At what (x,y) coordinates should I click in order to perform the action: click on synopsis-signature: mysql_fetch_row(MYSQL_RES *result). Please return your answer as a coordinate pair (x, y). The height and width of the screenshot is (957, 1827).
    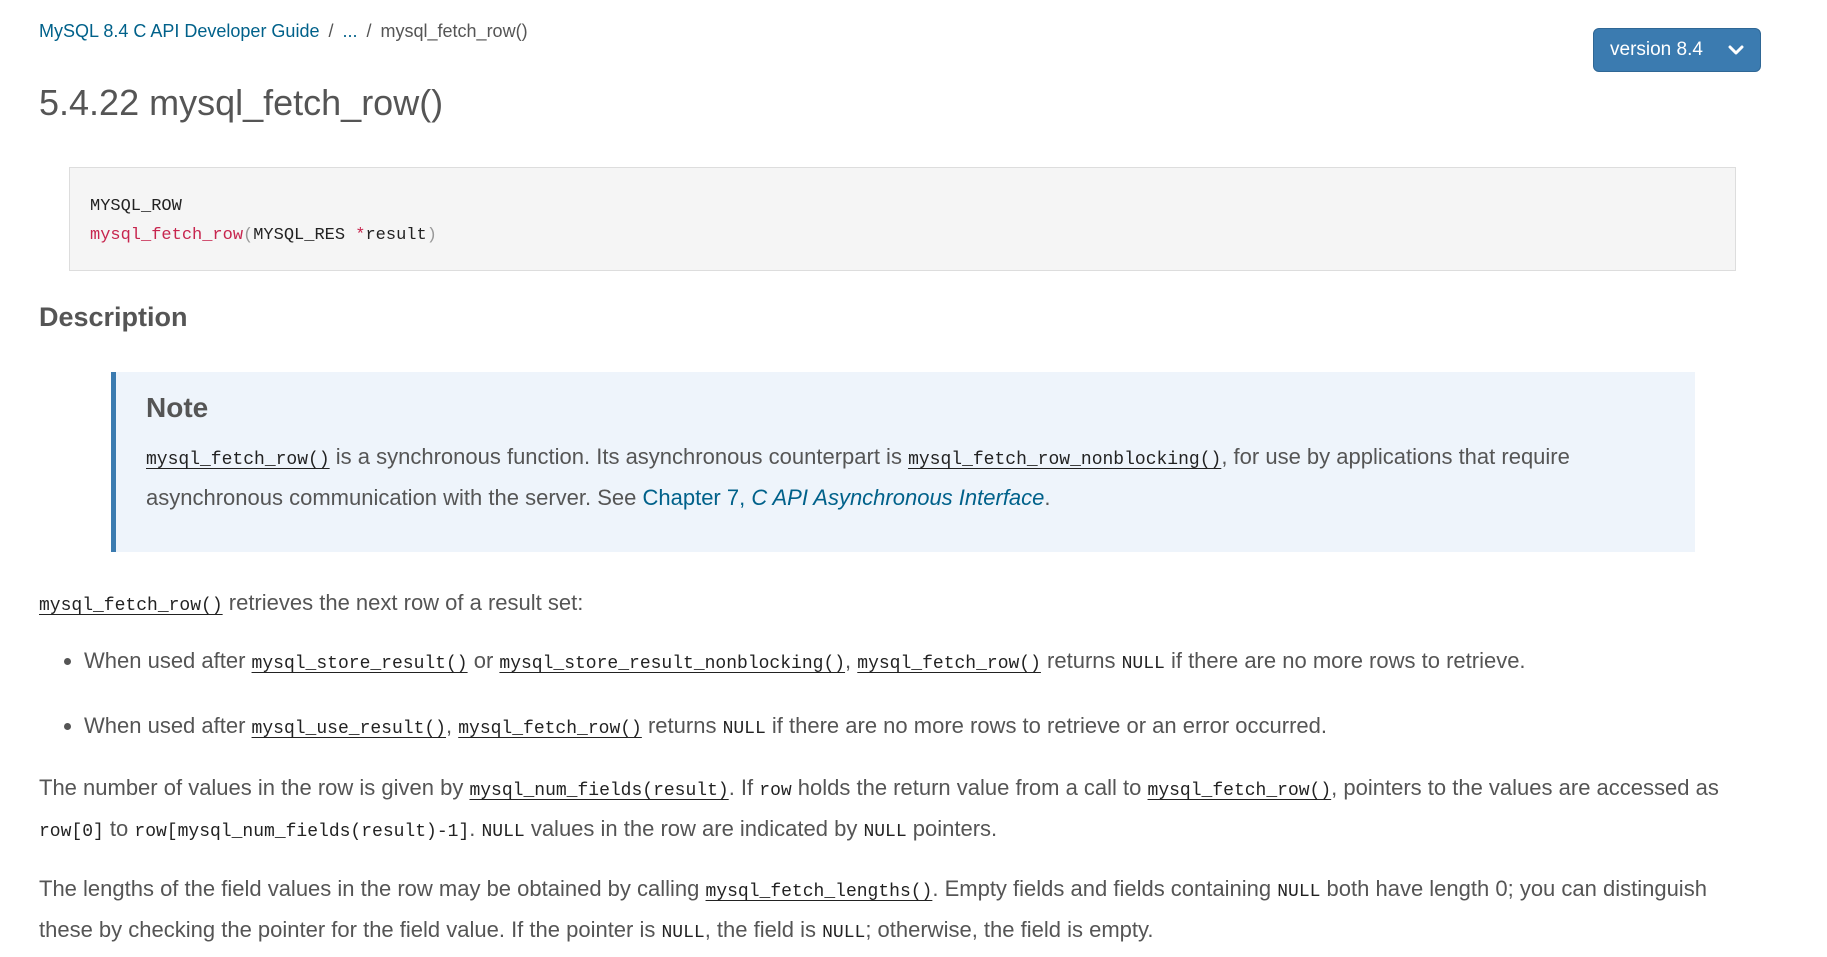
    Looking at the image, I should click on (902, 235).